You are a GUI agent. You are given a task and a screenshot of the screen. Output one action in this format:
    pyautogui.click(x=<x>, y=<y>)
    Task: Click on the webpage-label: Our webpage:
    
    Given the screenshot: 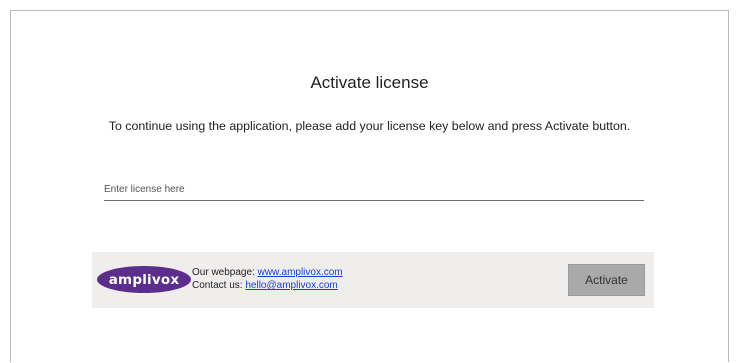 What is the action you would take?
    pyautogui.click(x=225, y=272)
    